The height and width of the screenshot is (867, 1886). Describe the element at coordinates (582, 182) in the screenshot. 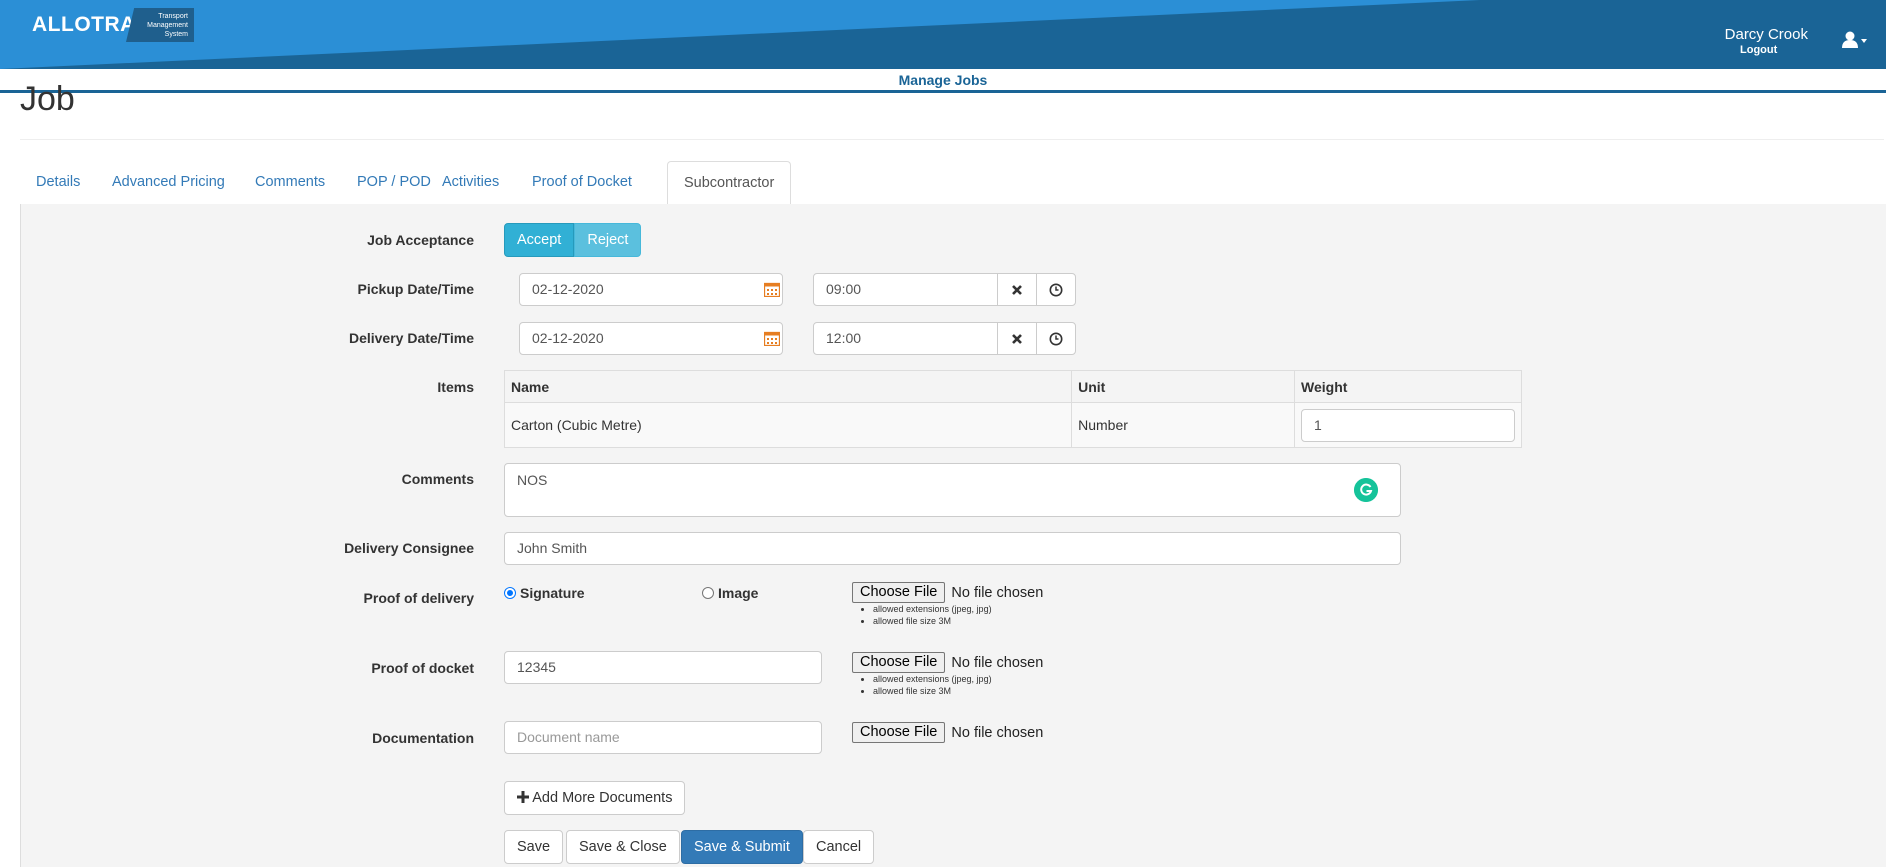

I see `tab-proof-of-docket: Proof of Docket` at that location.